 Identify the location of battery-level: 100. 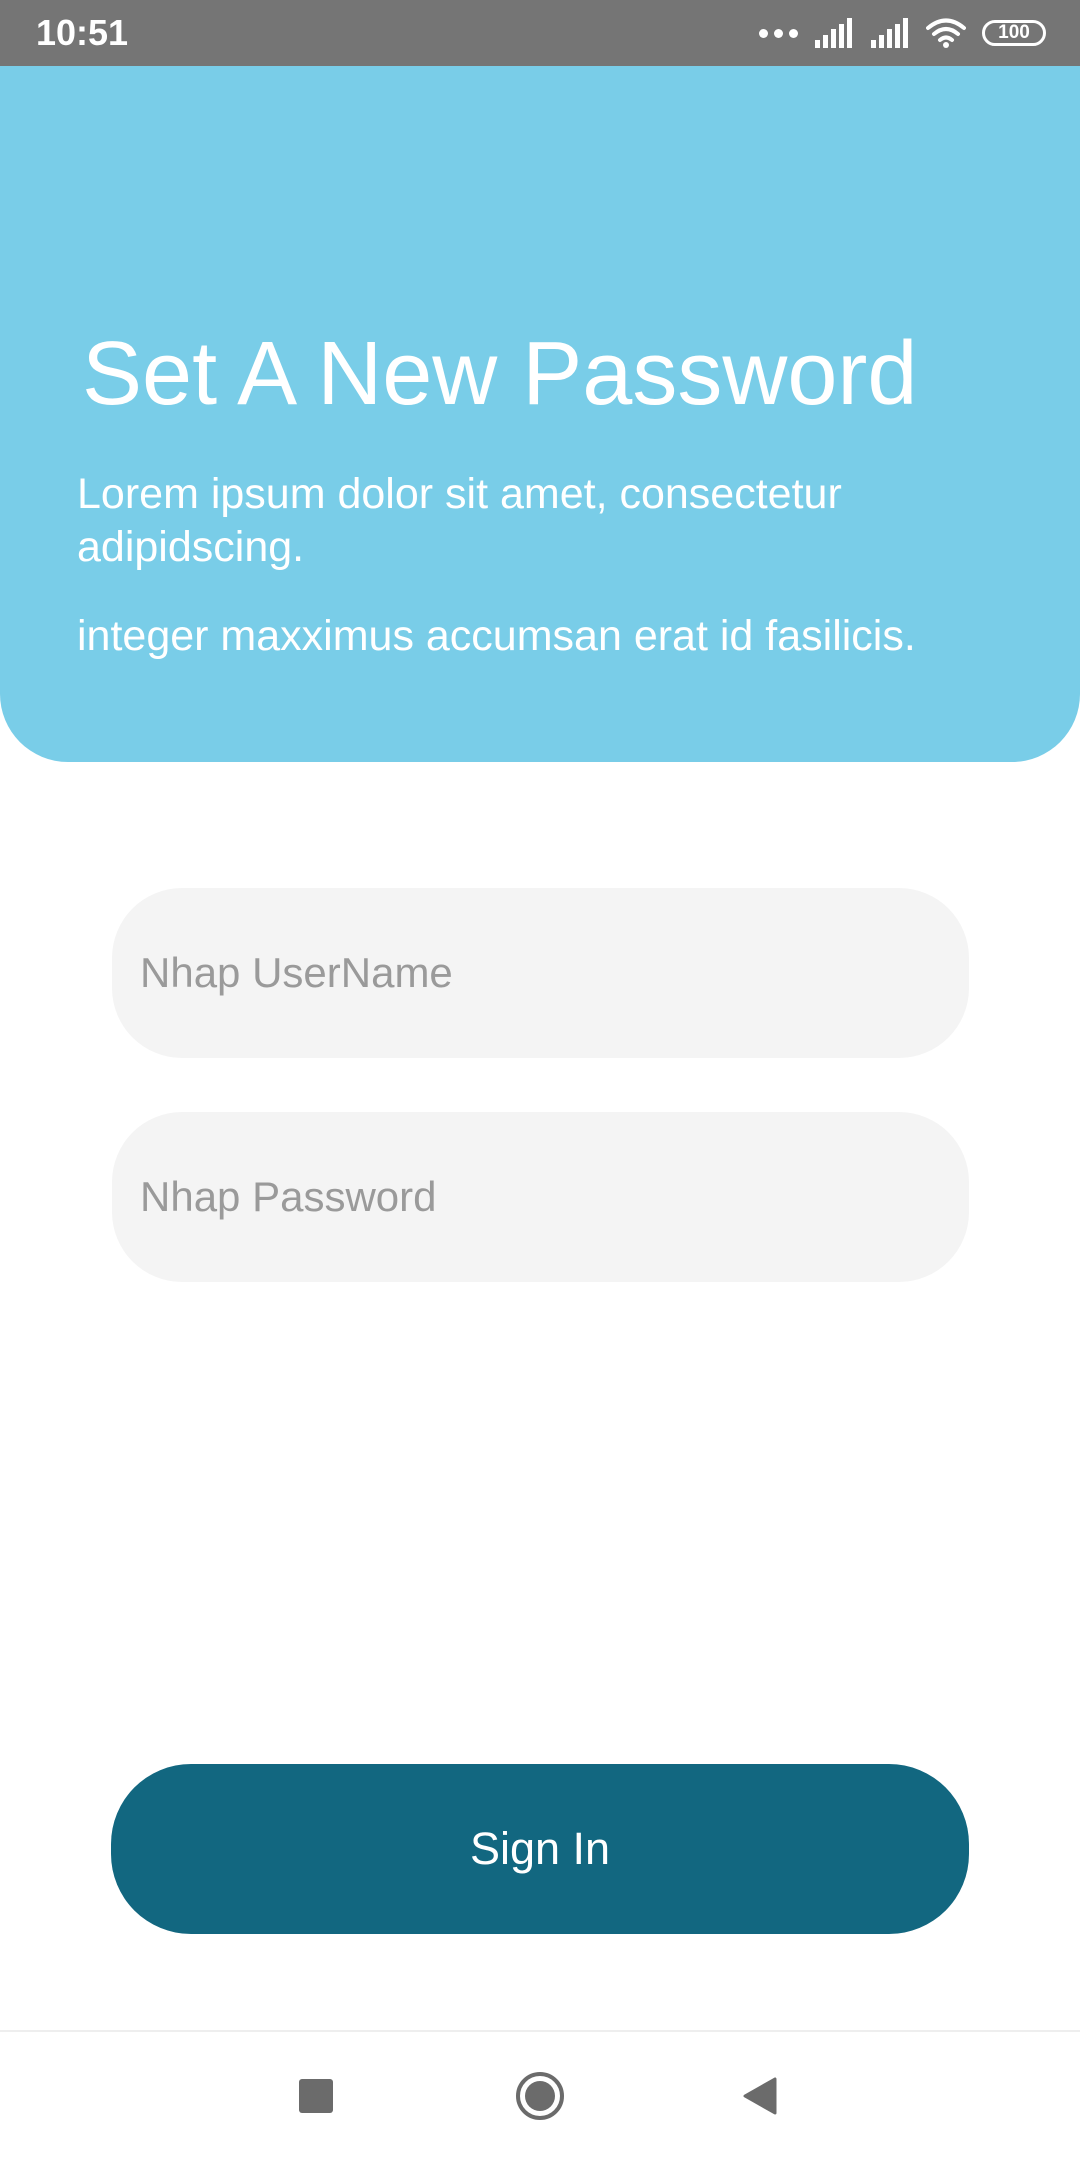
(1014, 32).